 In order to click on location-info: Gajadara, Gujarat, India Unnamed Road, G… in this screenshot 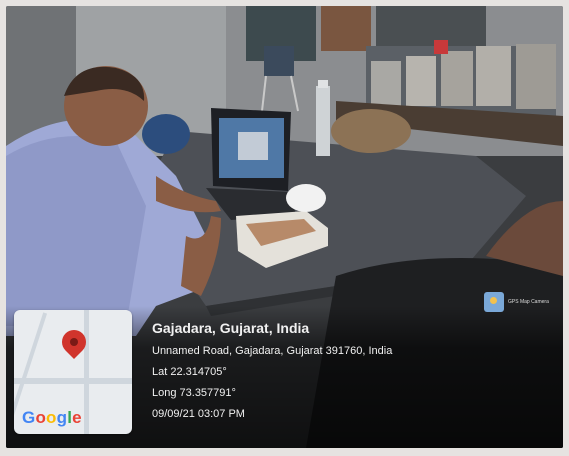, I will do `click(272, 374)`.